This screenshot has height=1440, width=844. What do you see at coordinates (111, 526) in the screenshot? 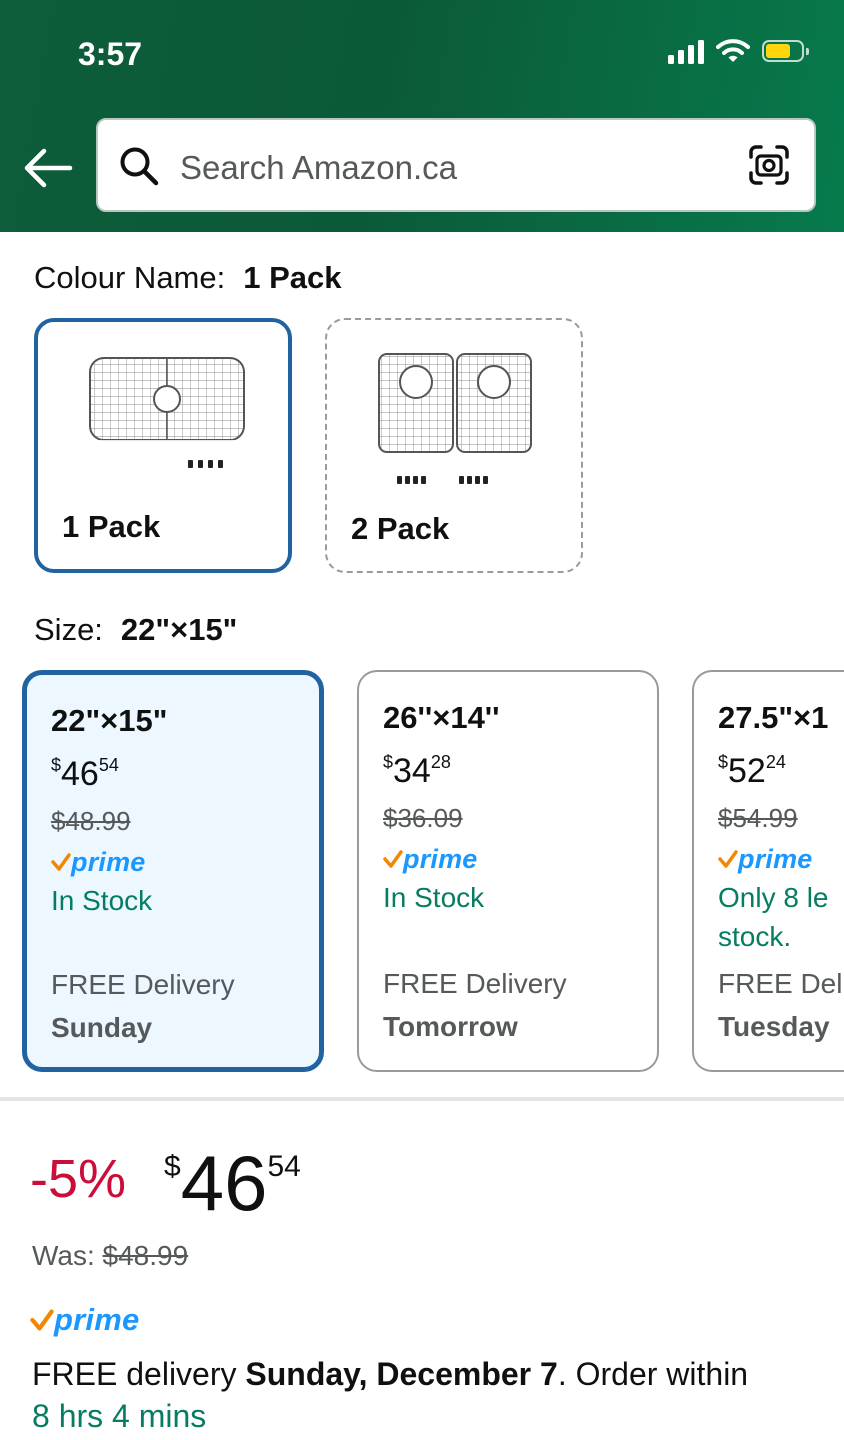
I see `colour-option-label: 1 Pack` at bounding box center [111, 526].